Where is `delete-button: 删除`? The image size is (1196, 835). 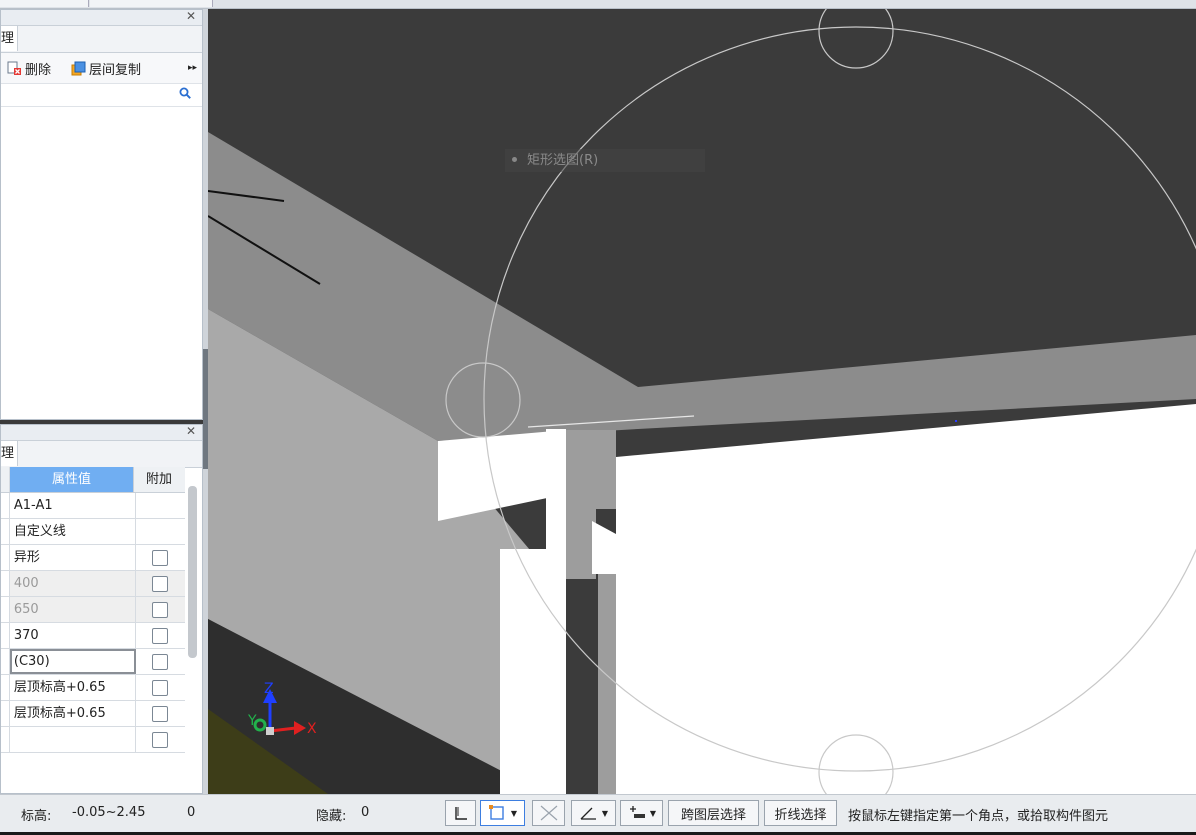
delete-button: 删除 is located at coordinates (29, 68).